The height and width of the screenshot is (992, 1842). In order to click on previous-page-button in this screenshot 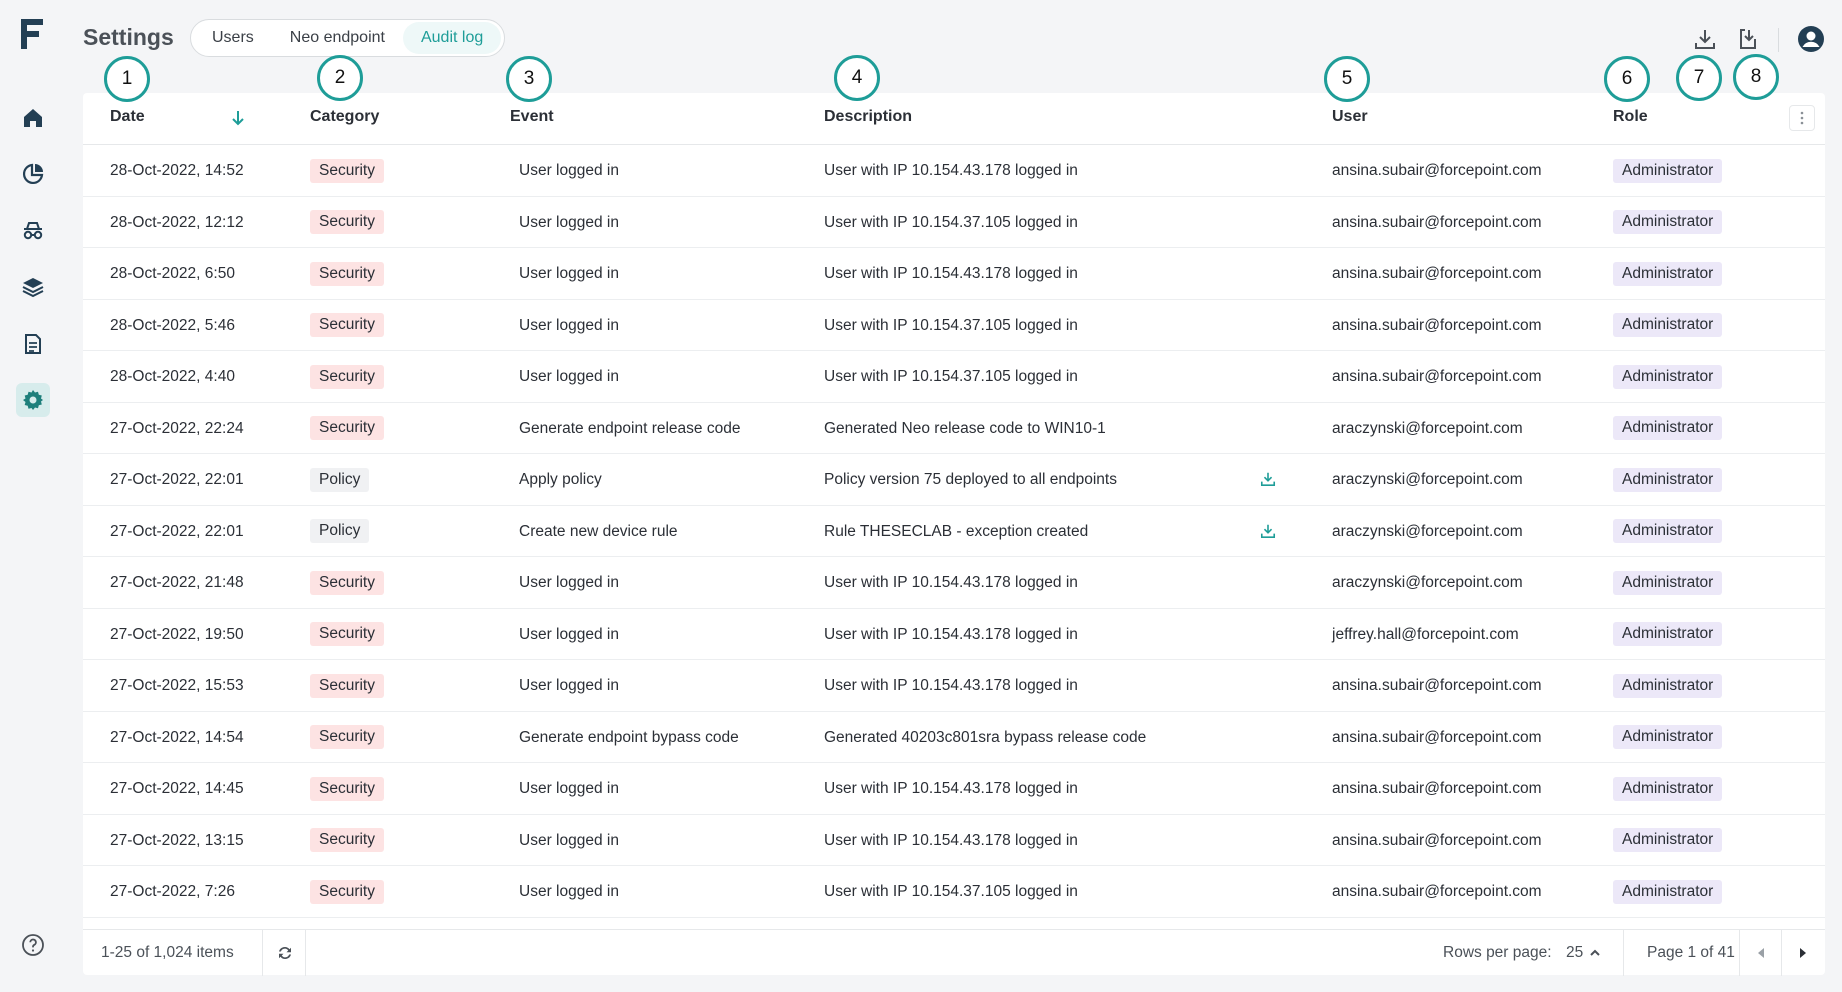, I will do `click(1761, 953)`.